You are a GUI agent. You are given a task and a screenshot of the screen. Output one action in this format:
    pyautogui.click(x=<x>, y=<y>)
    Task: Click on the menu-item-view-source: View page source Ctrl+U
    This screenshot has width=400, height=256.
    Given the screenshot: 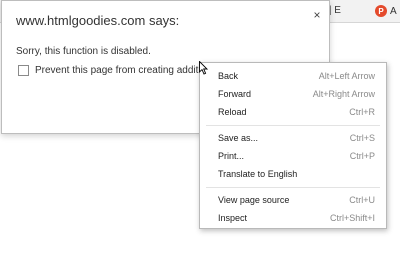 What is the action you would take?
    pyautogui.click(x=293, y=200)
    